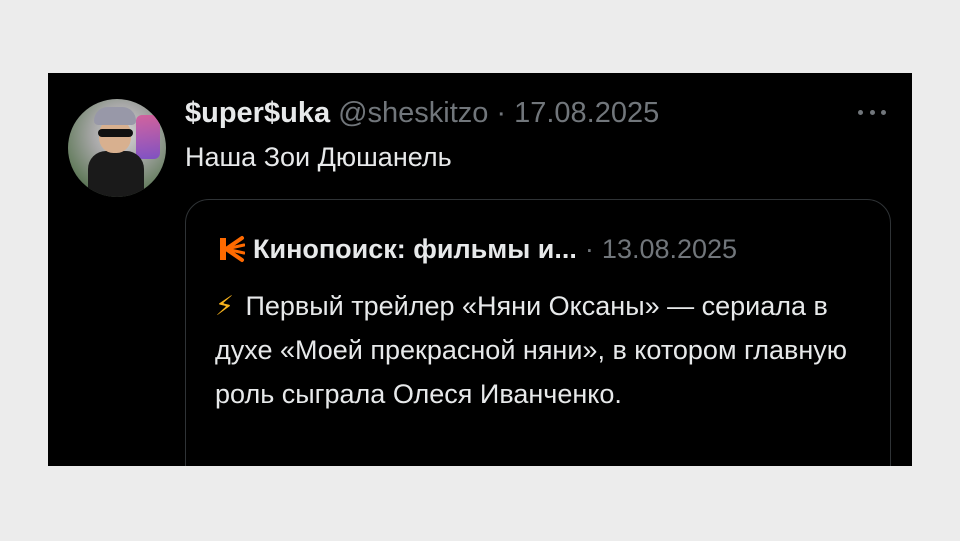  What do you see at coordinates (257, 113) in the screenshot?
I see `author-name: $uper$uka` at bounding box center [257, 113].